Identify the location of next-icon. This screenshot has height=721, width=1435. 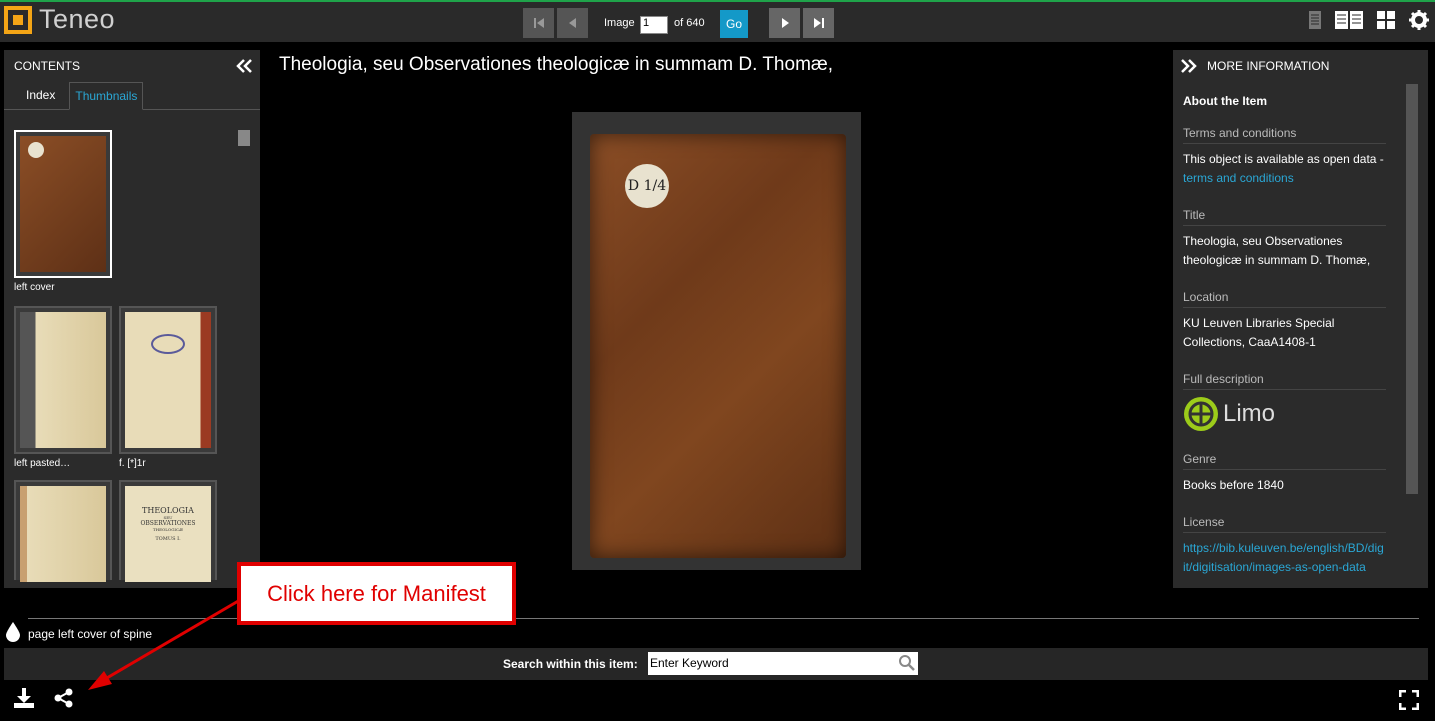
(785, 23).